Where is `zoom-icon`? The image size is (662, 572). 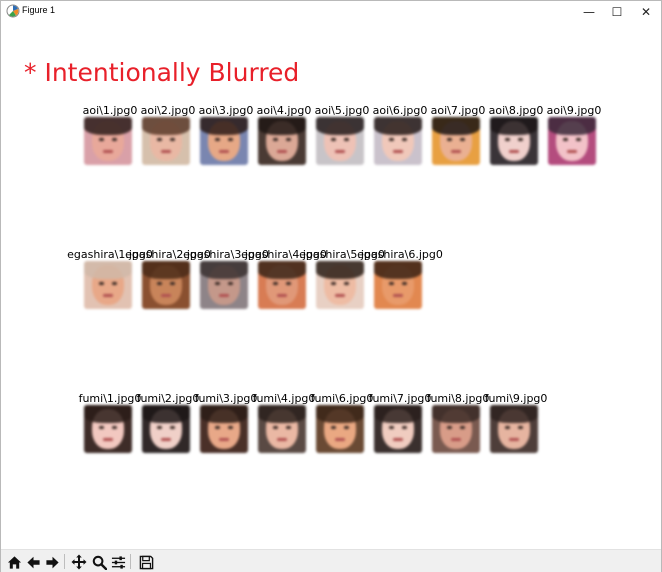
zoom-icon is located at coordinates (99, 562).